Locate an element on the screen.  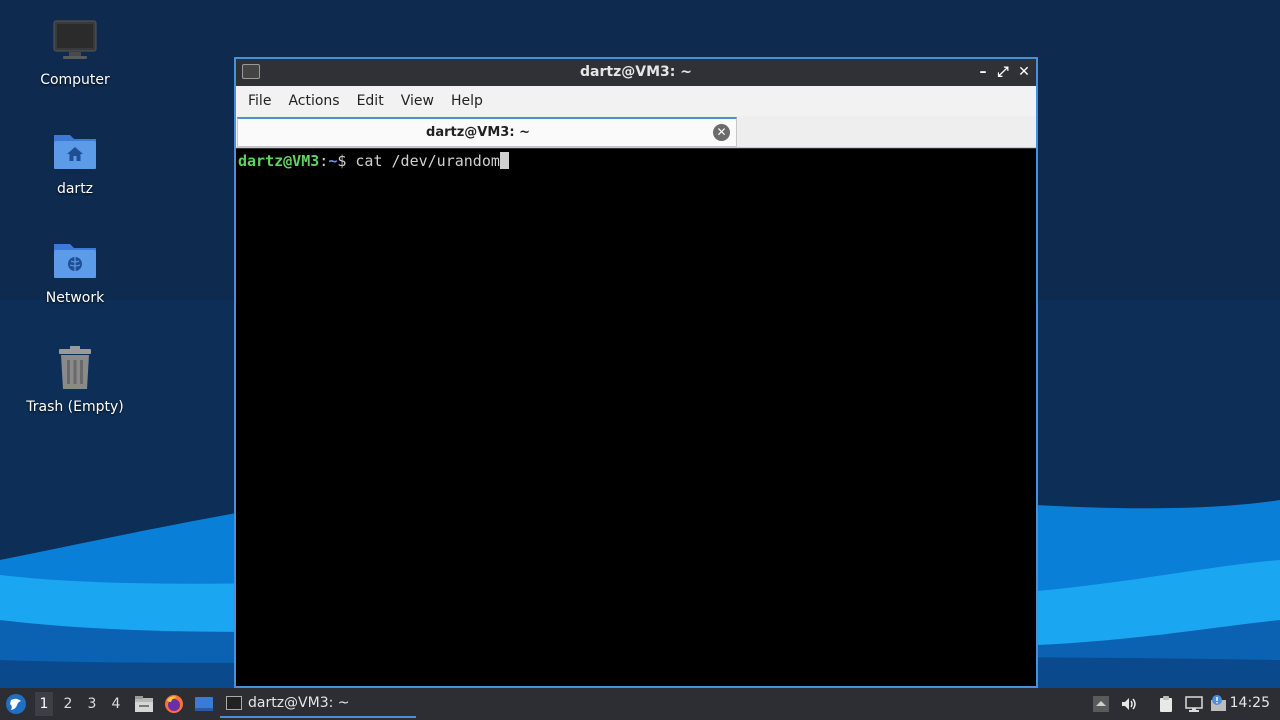
tab-close-icon: ✕ is located at coordinates (721, 132).